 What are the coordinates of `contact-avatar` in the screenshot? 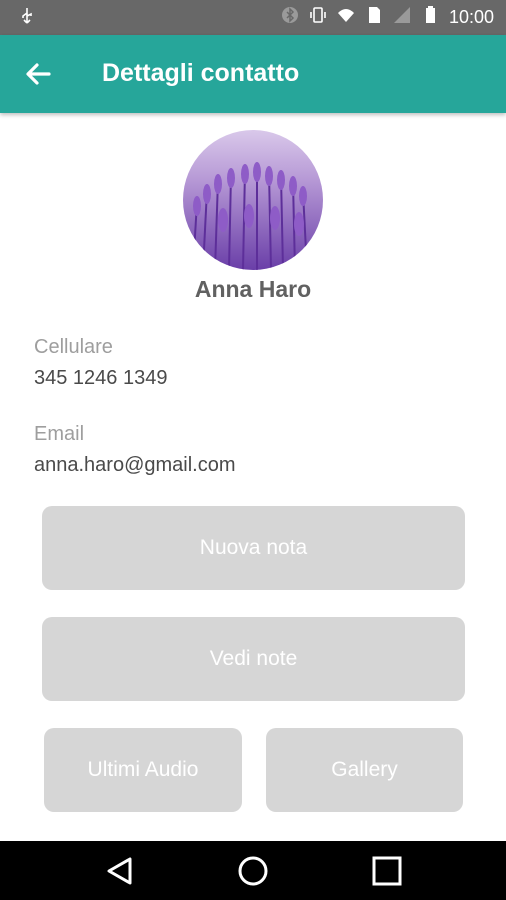 It's located at (253, 200).